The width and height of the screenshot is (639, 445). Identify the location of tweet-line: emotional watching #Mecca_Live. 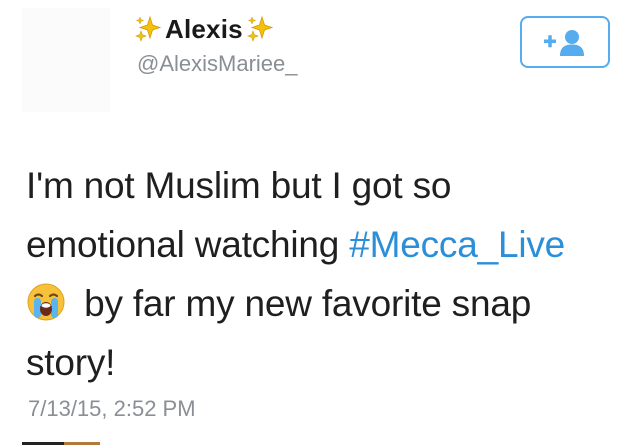
(326, 244).